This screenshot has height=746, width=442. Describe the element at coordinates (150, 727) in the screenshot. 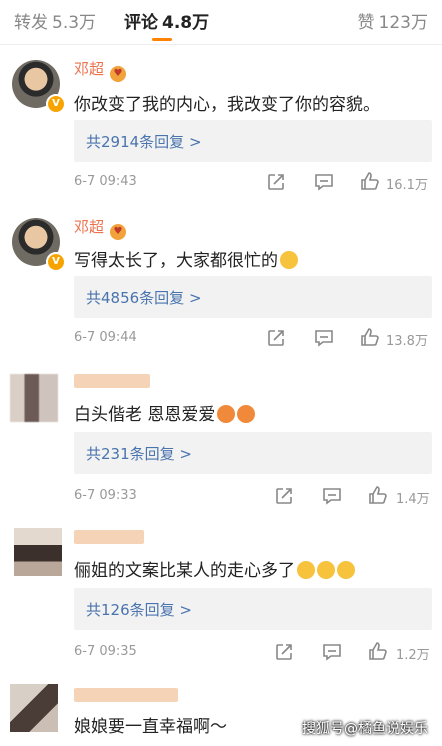

I see `comment-text: 娘娘要一直幸福啊～` at that location.